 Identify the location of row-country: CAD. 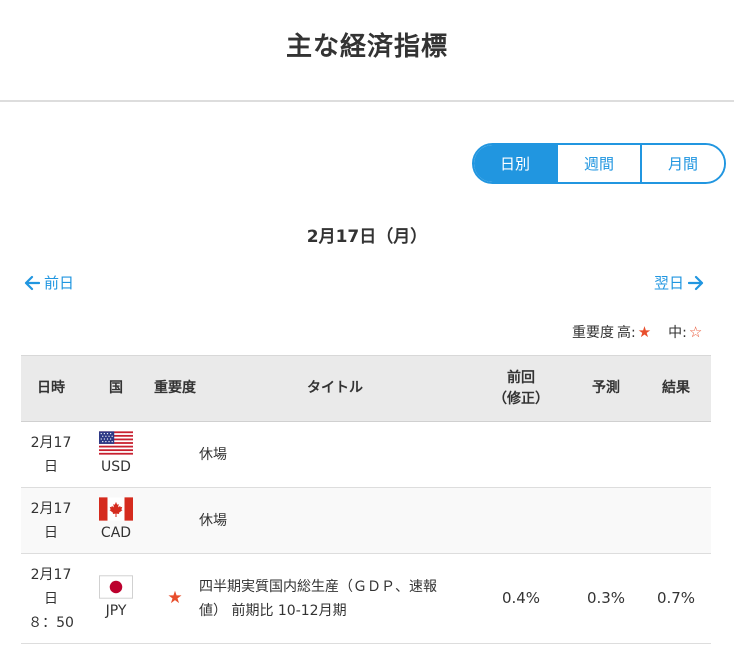
(116, 520).